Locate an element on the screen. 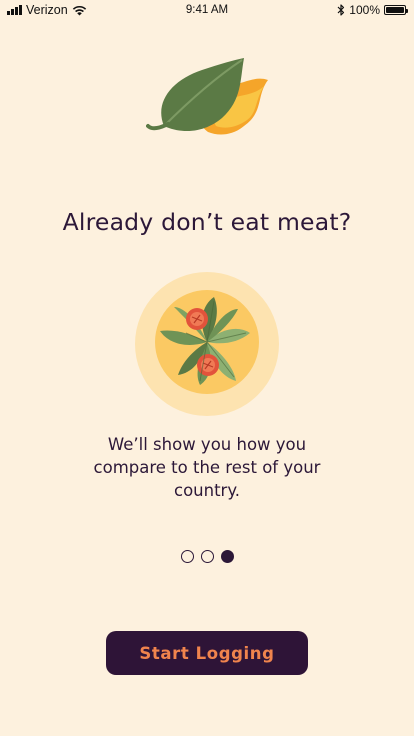  leaf-flame-logo is located at coordinates (207, 96).